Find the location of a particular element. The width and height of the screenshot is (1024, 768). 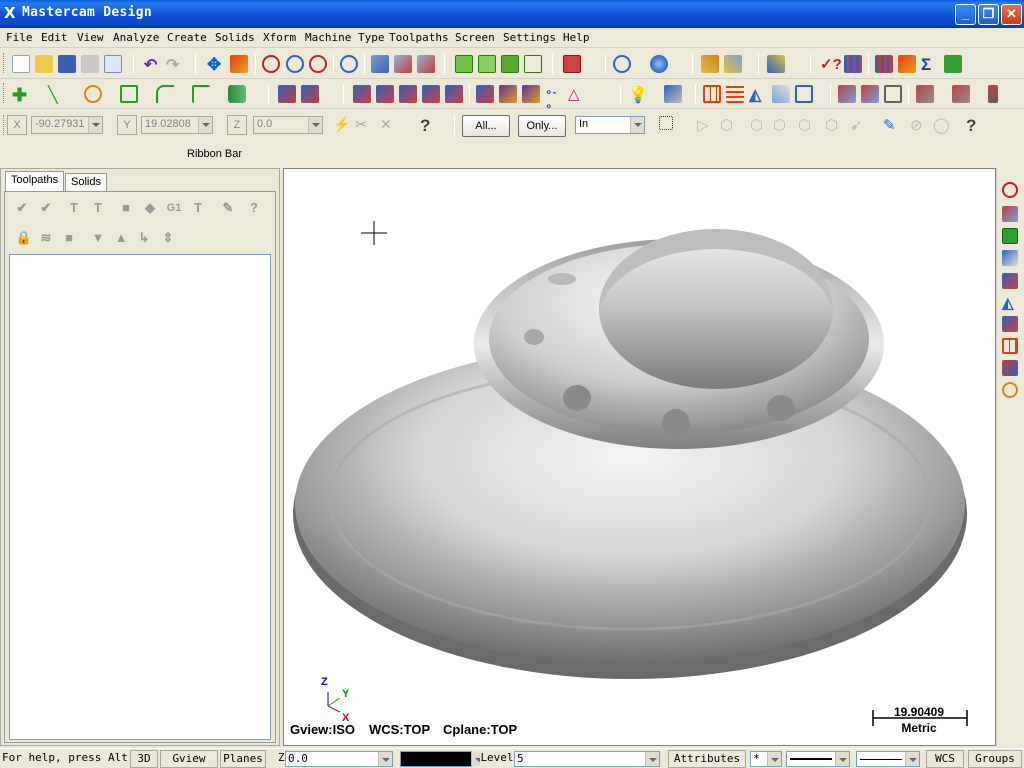

tab-solids: Solids is located at coordinates (86, 182).